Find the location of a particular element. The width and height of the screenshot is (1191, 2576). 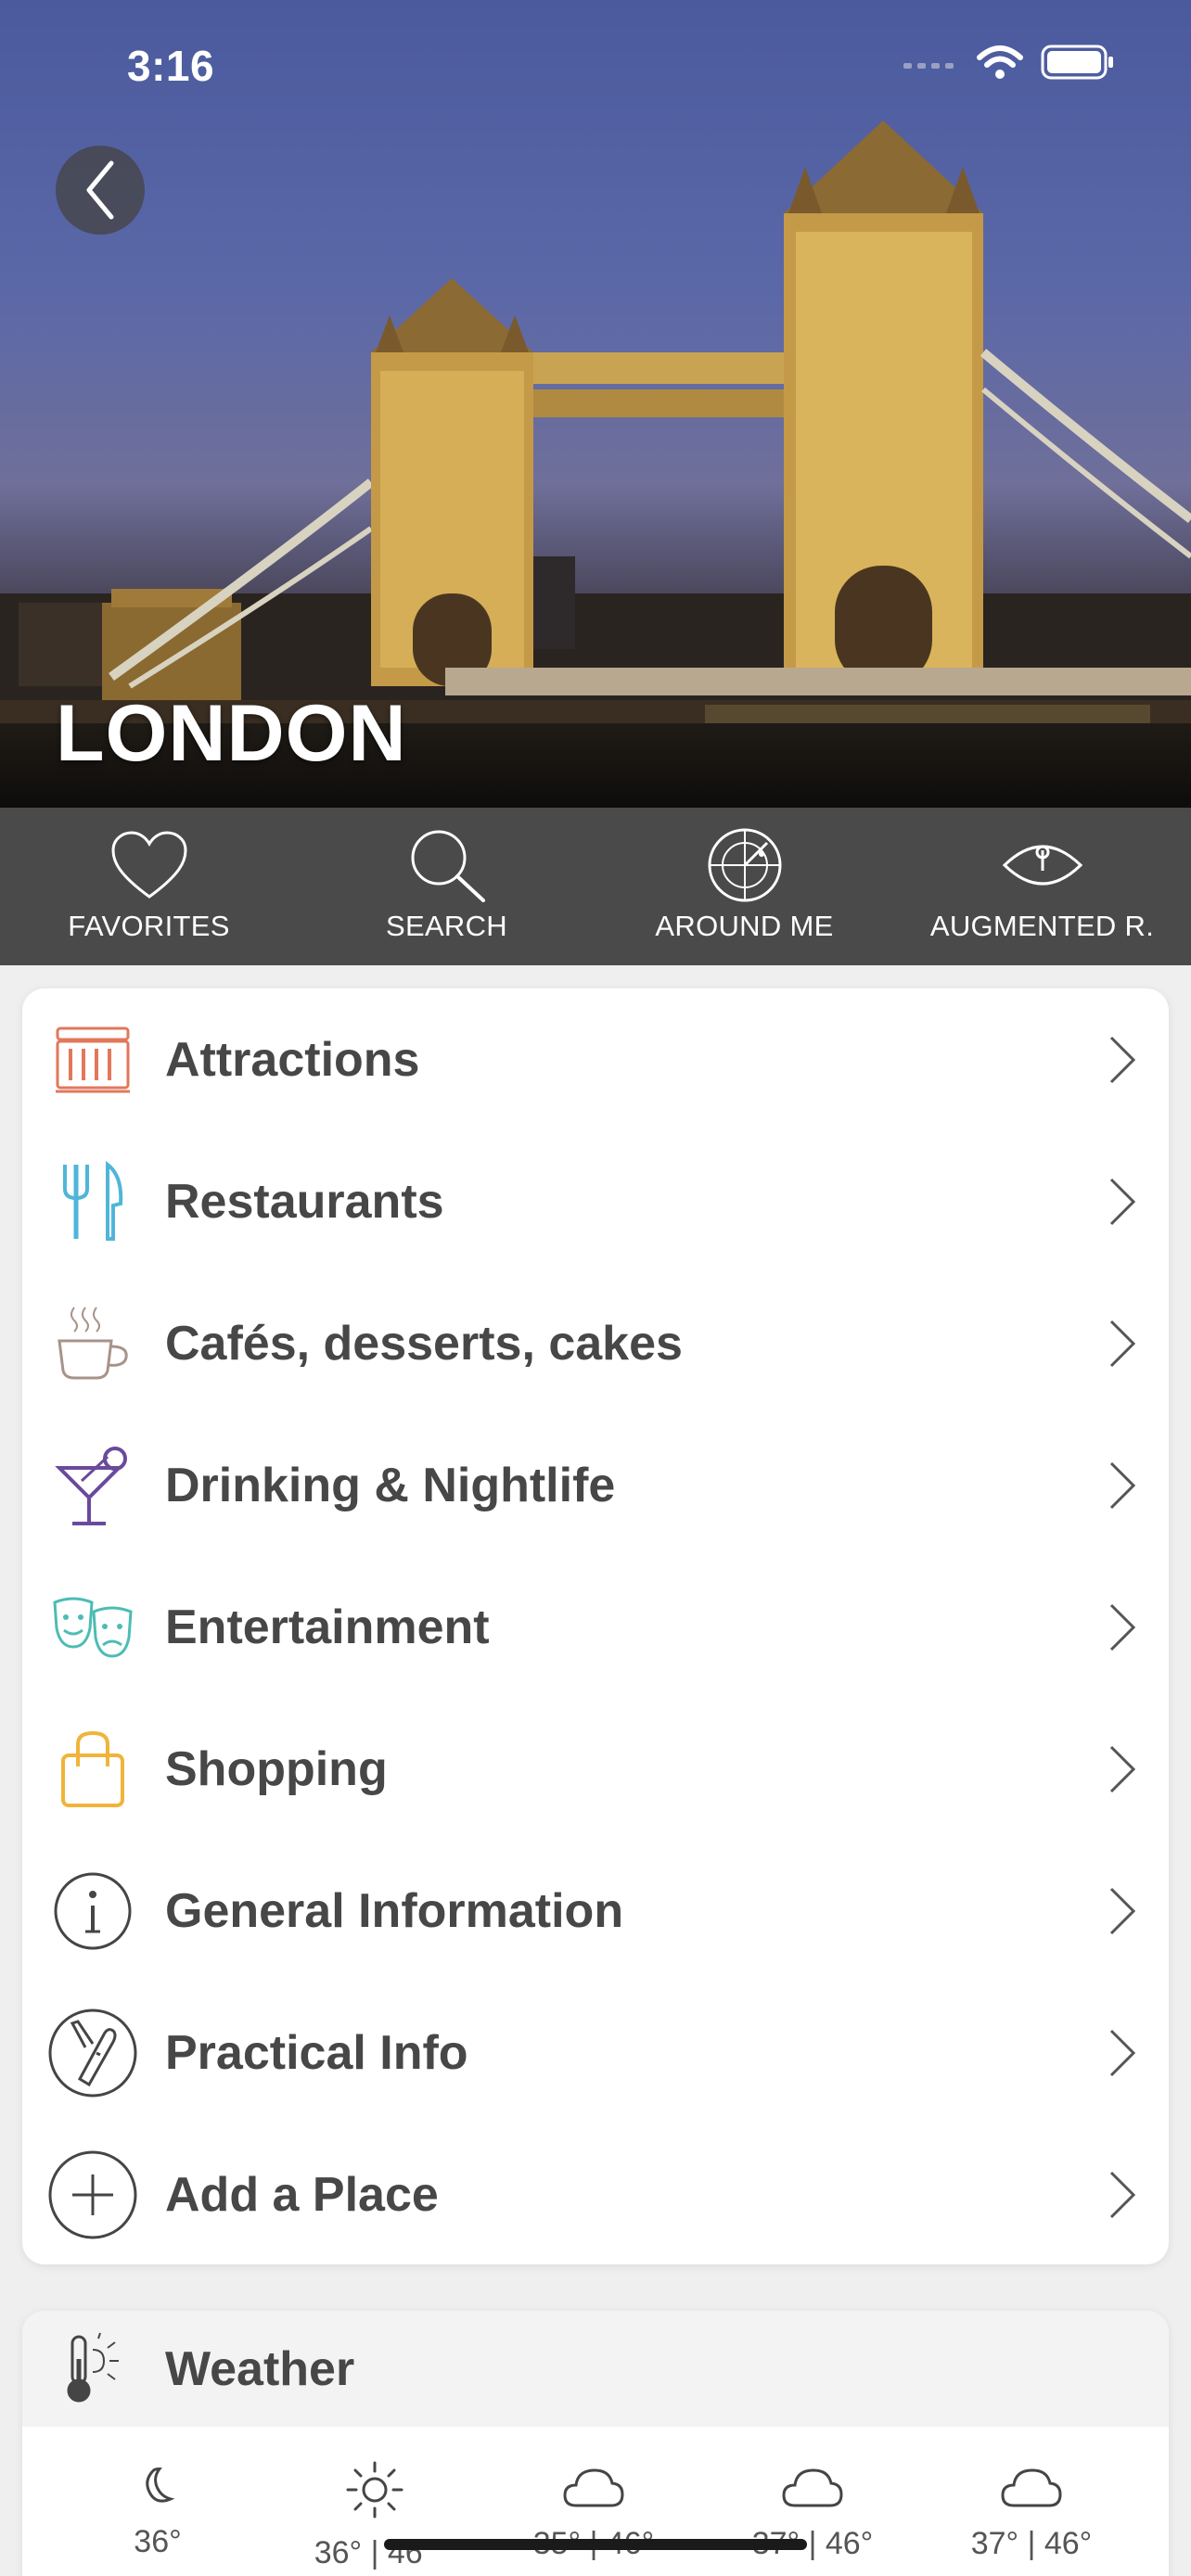

quick-actions-toolbar: FAVORITES SEARCH AROUND ME AUGMENTED R. is located at coordinates (595, 886).